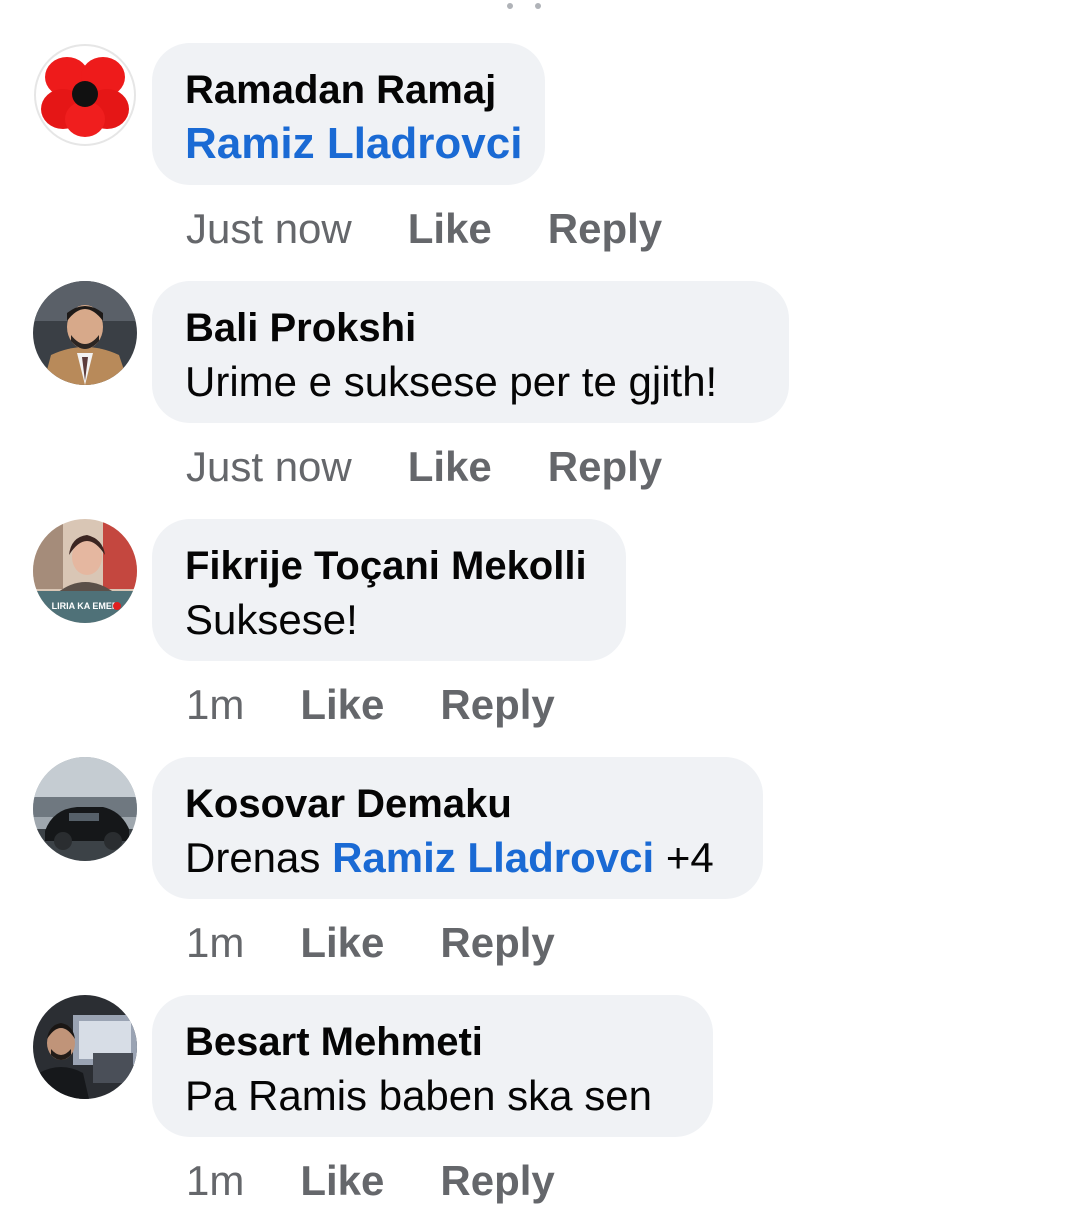  What do you see at coordinates (524, 6) in the screenshot?
I see `more-dots-icon` at bounding box center [524, 6].